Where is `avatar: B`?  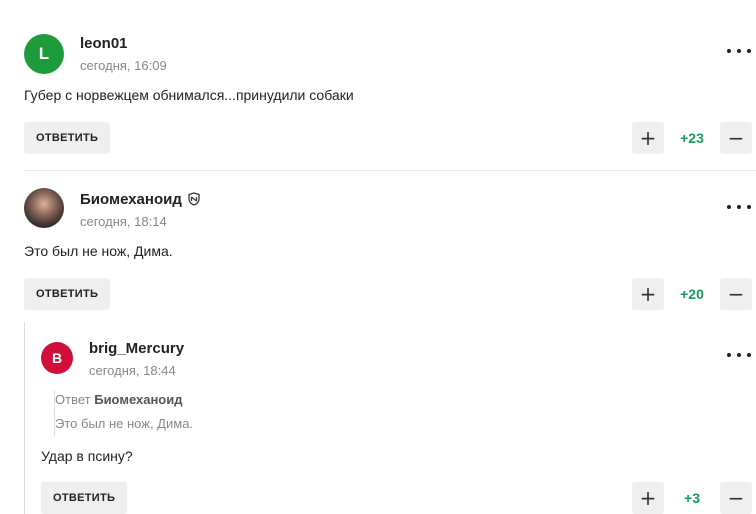 avatar: B is located at coordinates (57, 358).